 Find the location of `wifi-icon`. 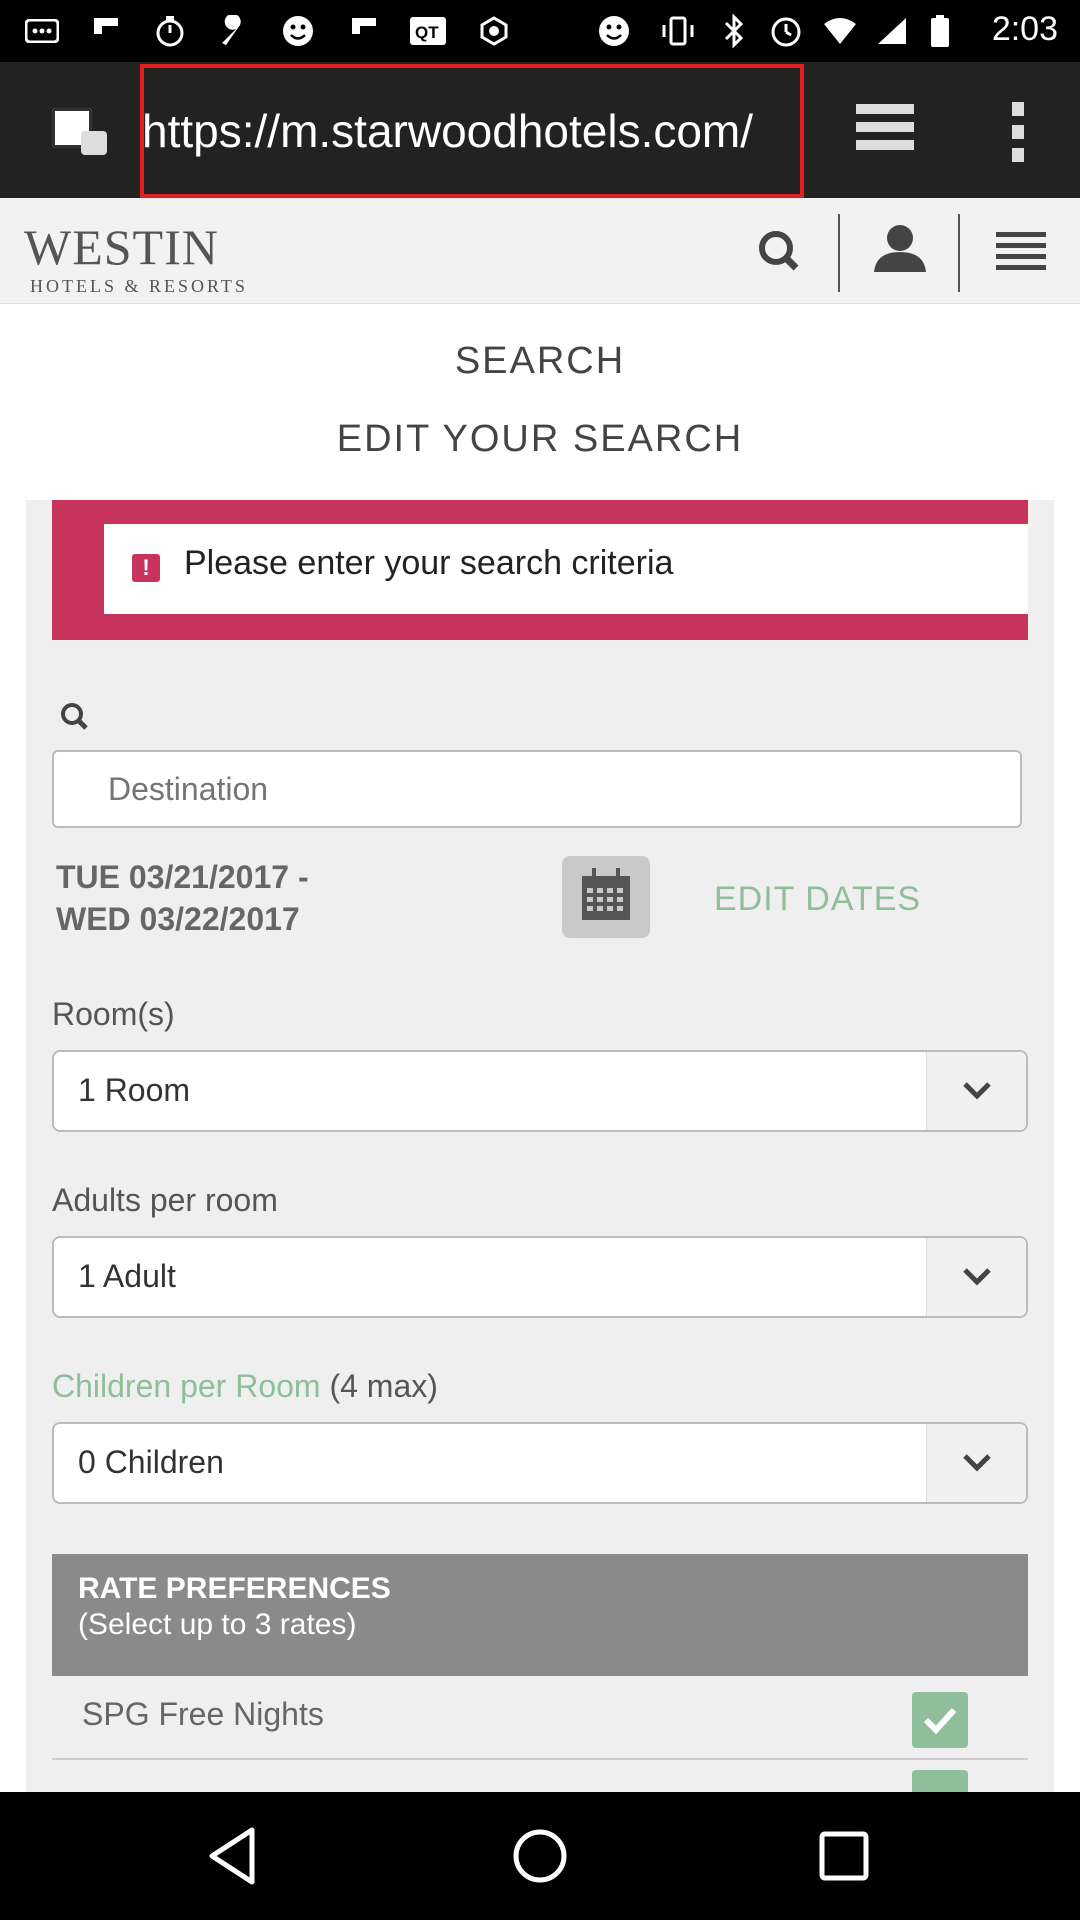

wifi-icon is located at coordinates (840, 31).